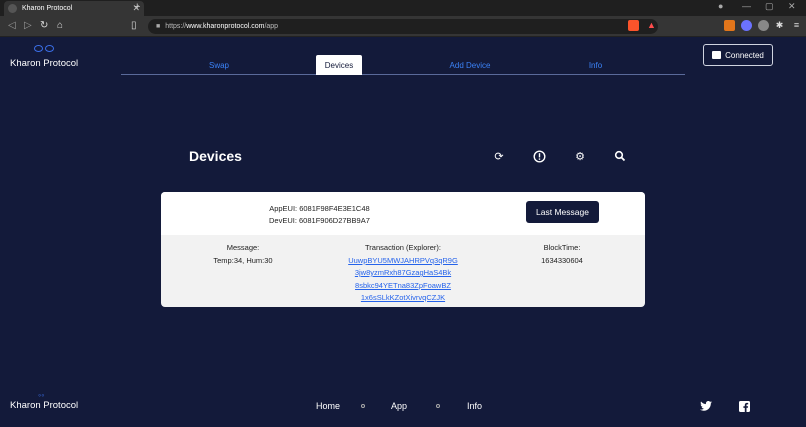  Describe the element at coordinates (792, 6) in the screenshot. I see `window-close-icon: ✕` at that location.